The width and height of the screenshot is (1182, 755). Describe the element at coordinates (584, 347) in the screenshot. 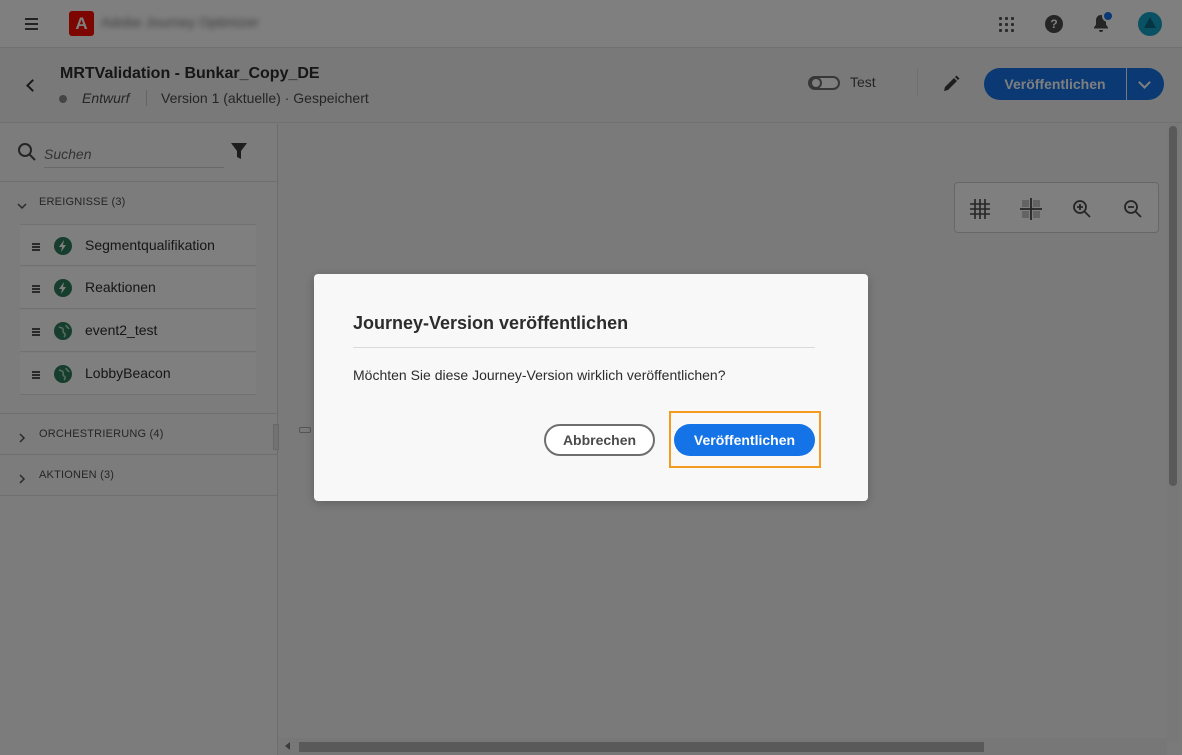

I see `divider` at that location.